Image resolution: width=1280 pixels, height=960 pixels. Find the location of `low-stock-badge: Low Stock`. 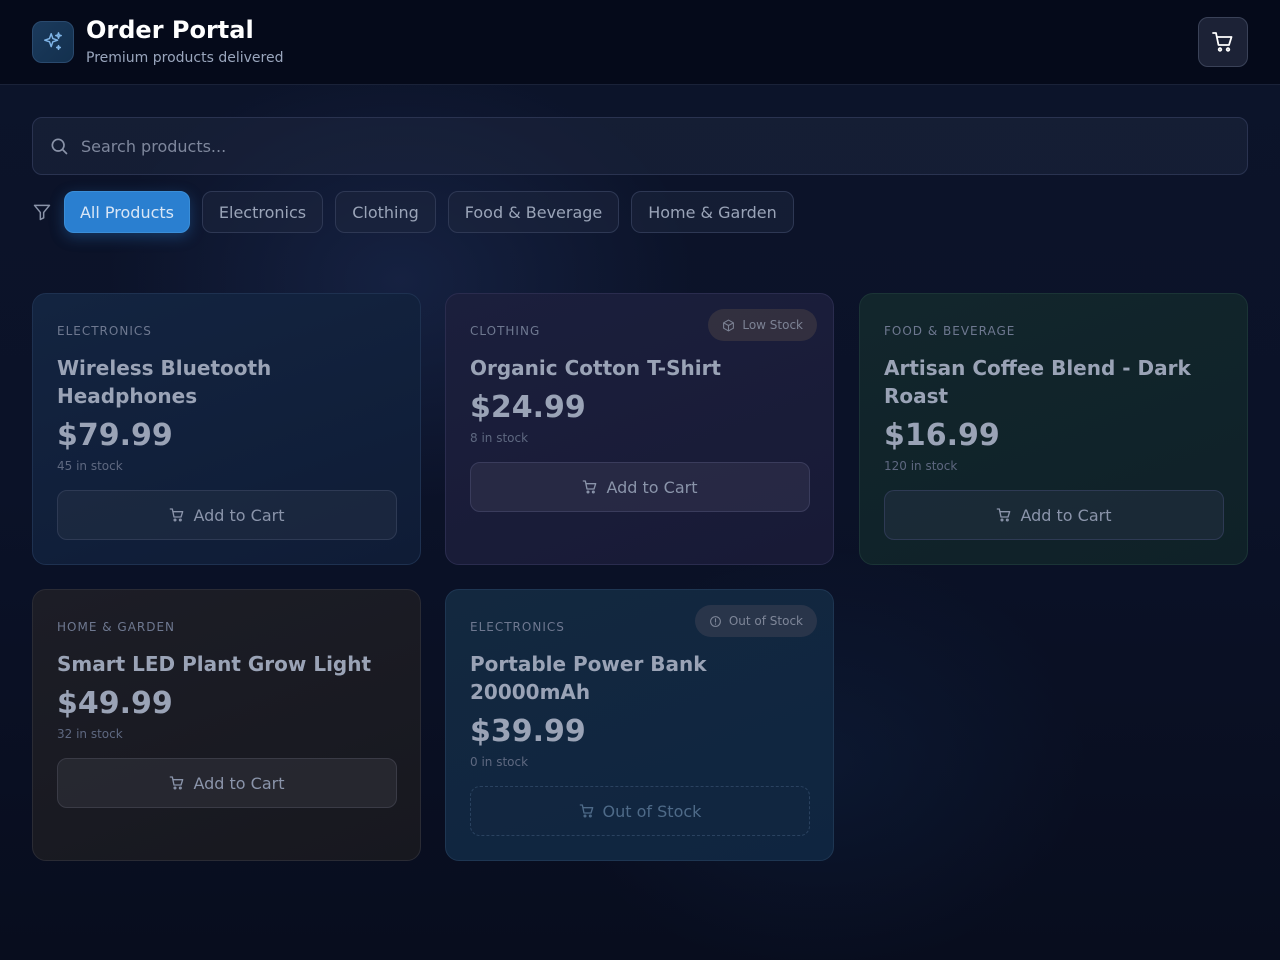

low-stock-badge: Low Stock is located at coordinates (762, 325).